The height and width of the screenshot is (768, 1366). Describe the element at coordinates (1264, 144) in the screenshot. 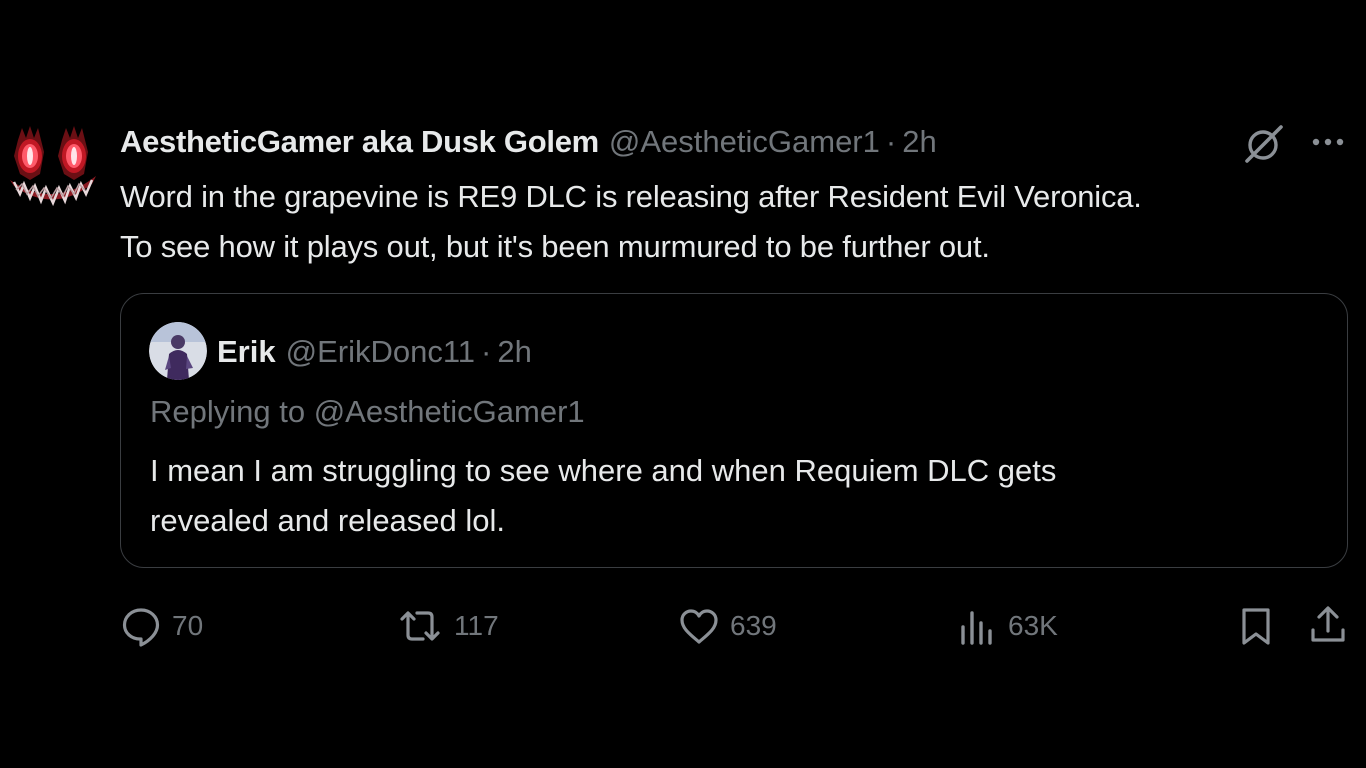

I see `grok-icon` at that location.